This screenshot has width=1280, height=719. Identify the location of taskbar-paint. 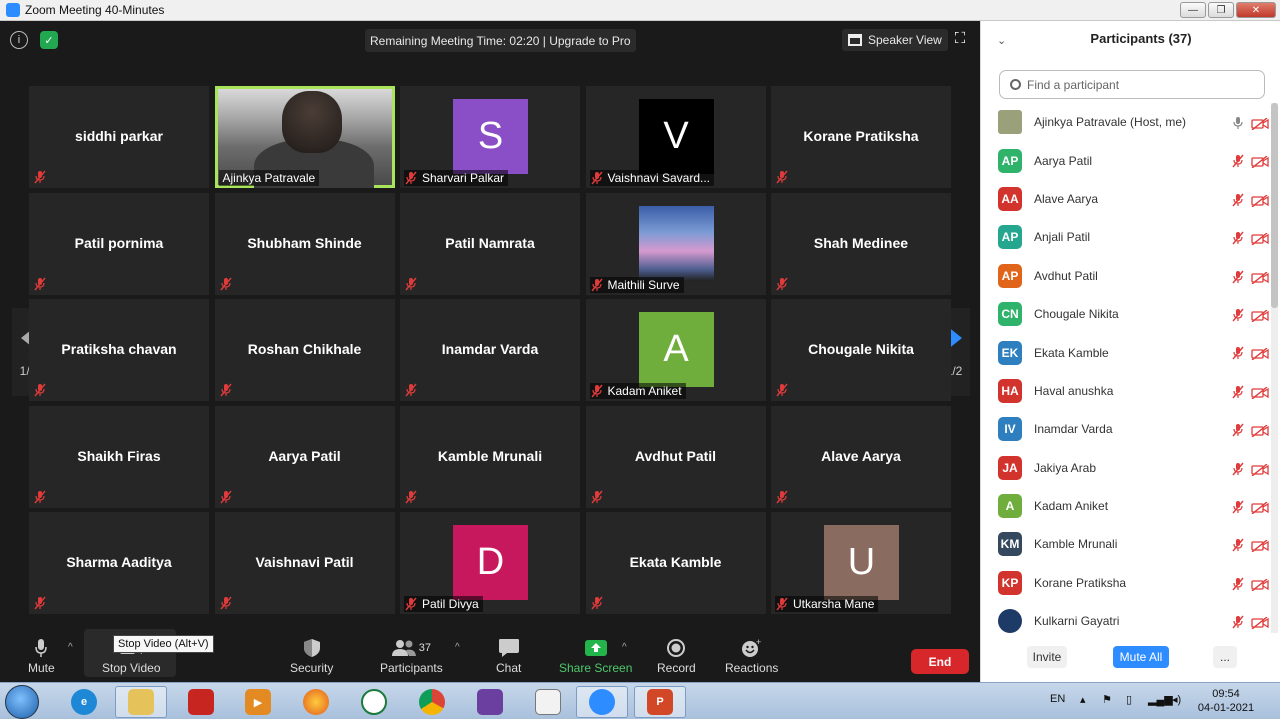
(548, 702).